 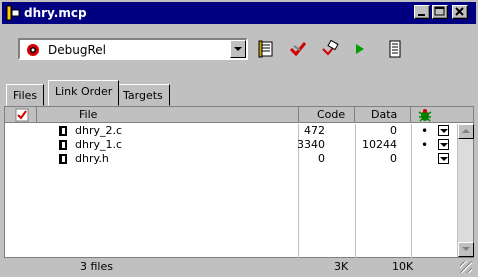 I want to click on code-size: 472, so click(x=314, y=130).